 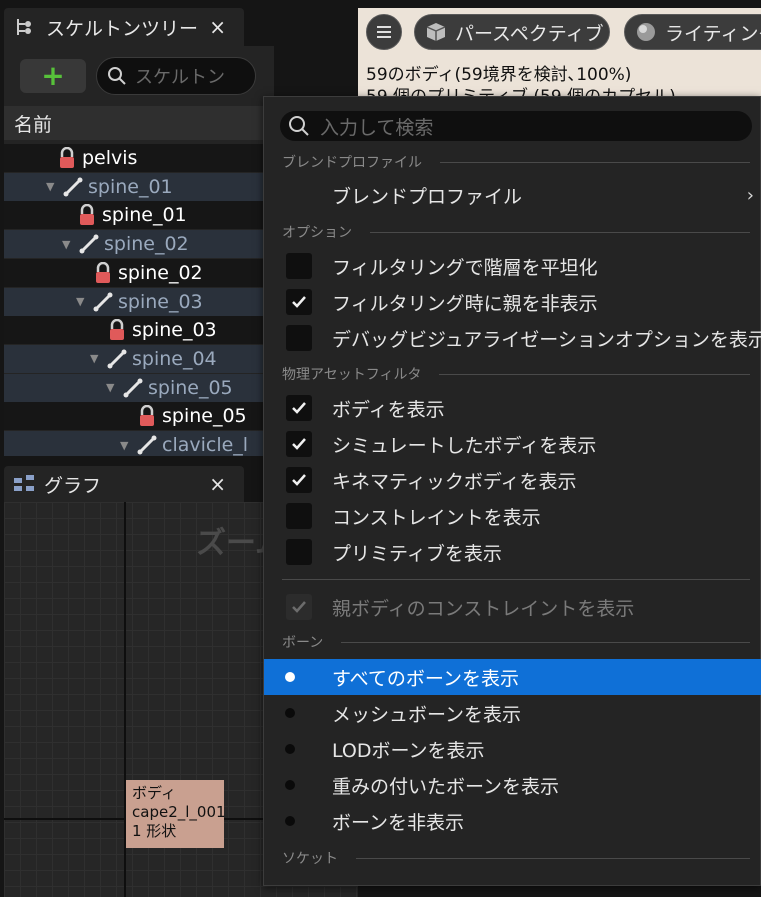 I want to click on name-column-label: 名前, so click(x=33, y=124).